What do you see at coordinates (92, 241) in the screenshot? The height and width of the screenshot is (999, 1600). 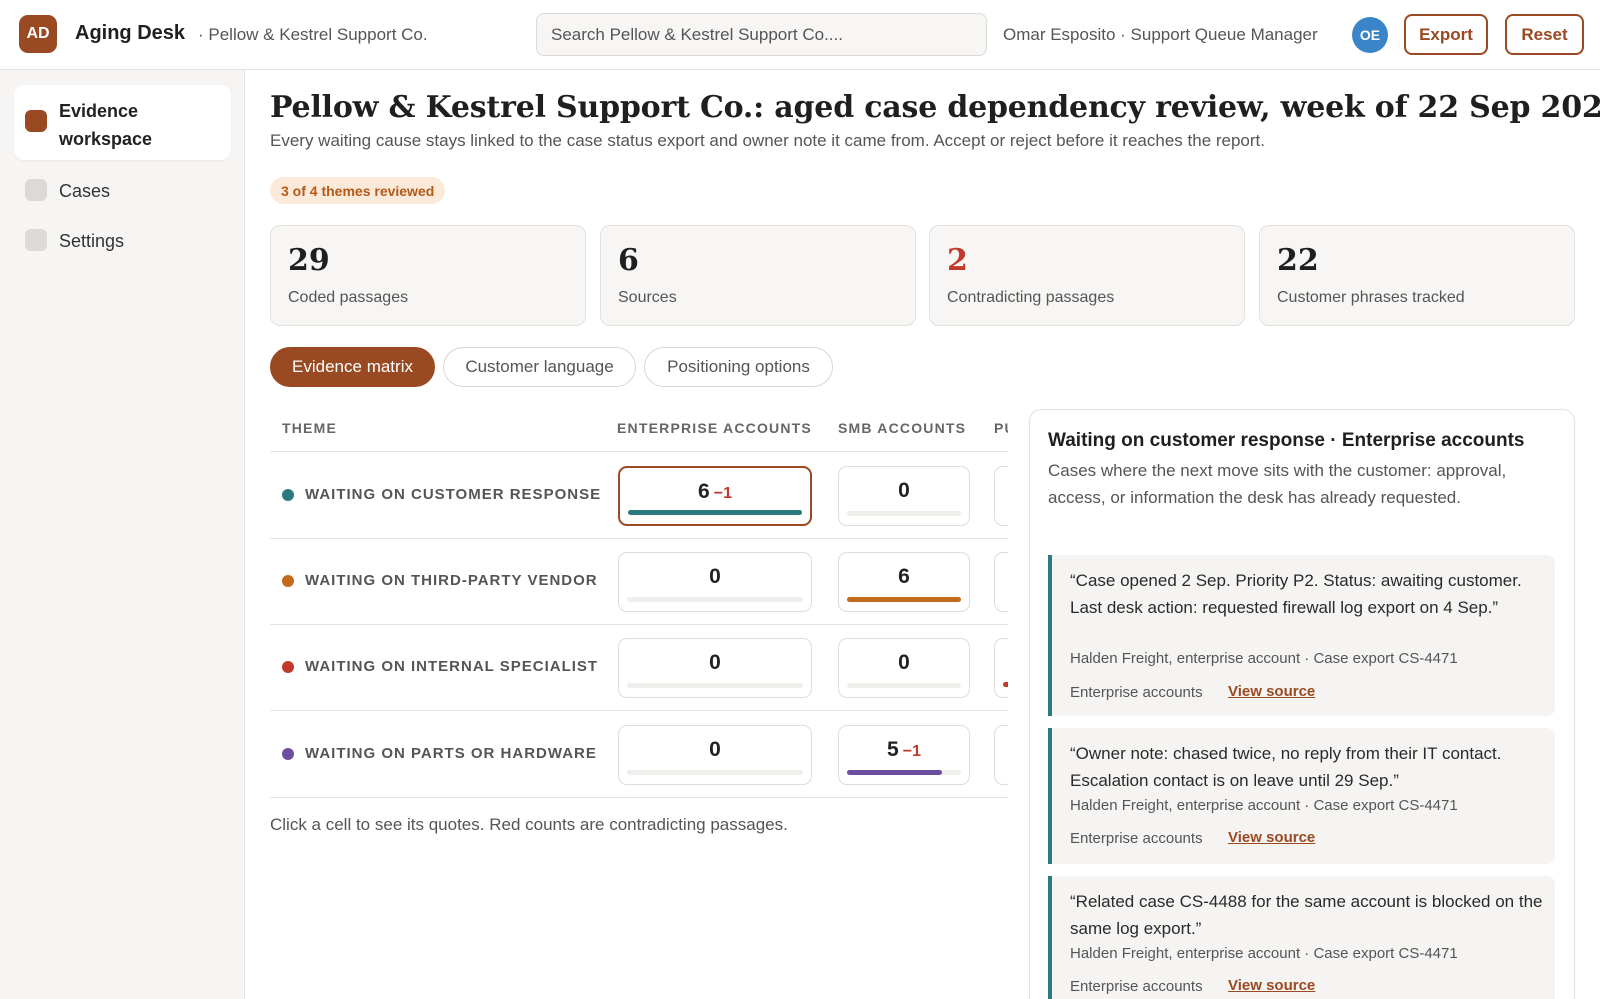 I see `sidebar-item-label: Settings` at bounding box center [92, 241].